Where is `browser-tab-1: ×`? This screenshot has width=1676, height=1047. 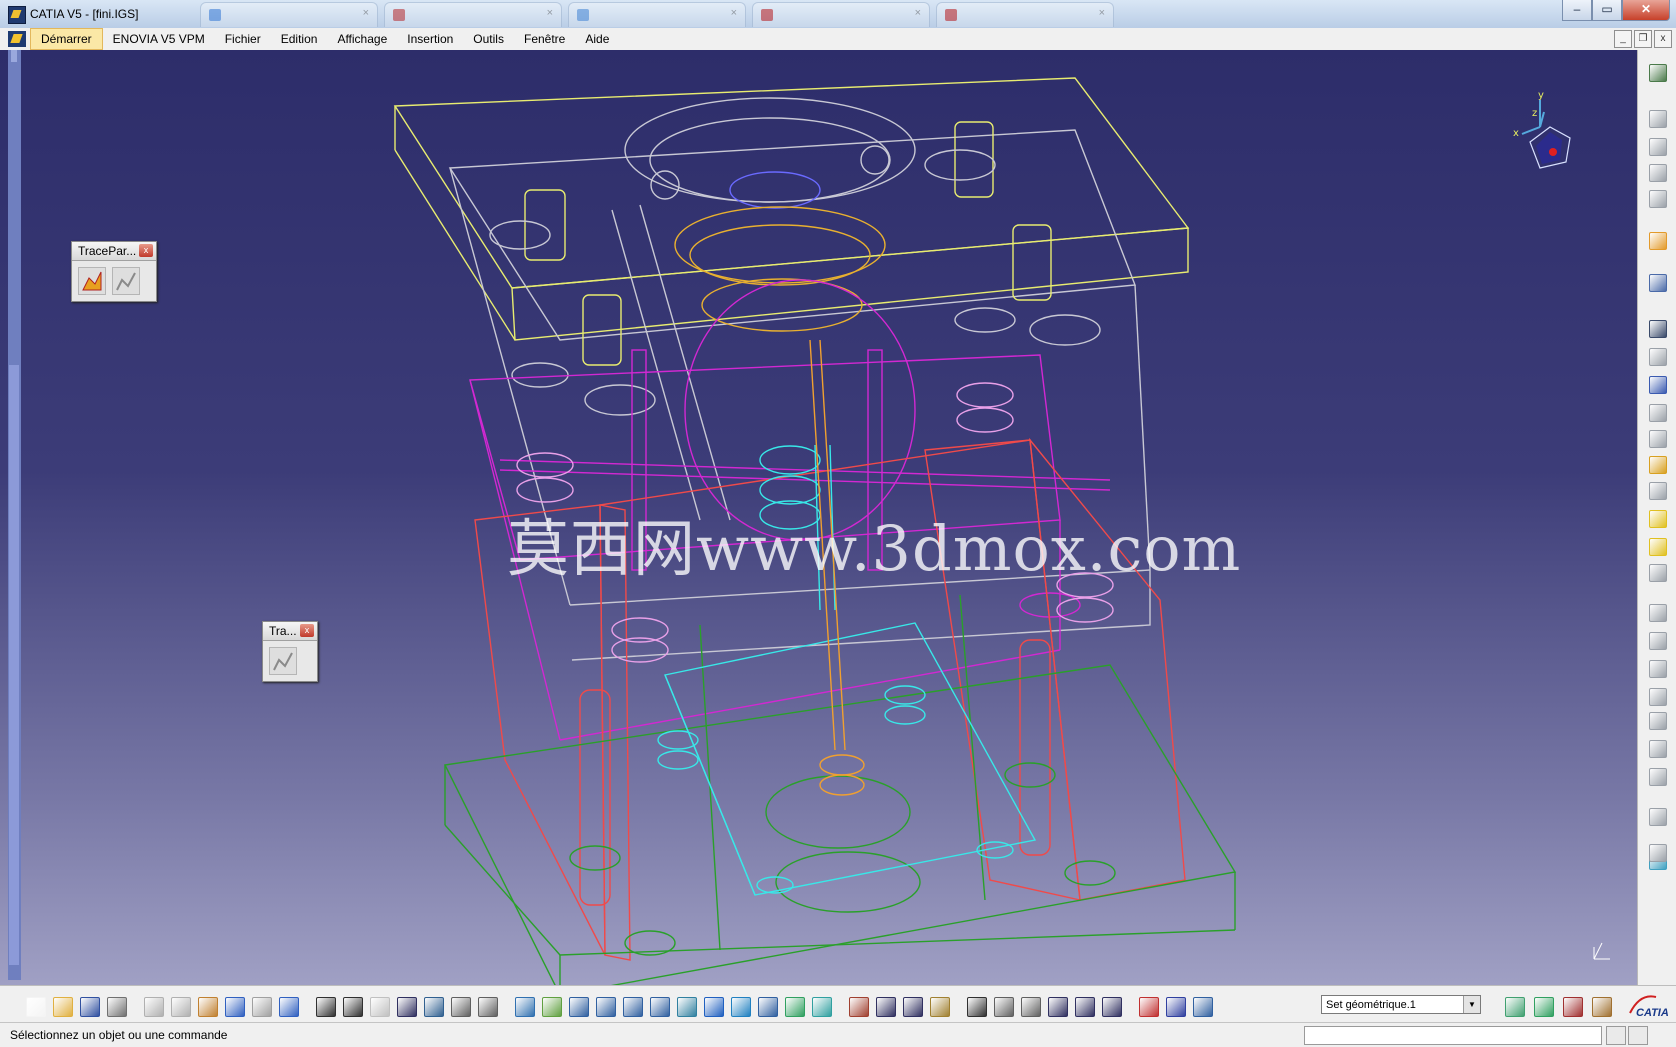
browser-tab-1: × is located at coordinates (473, 14).